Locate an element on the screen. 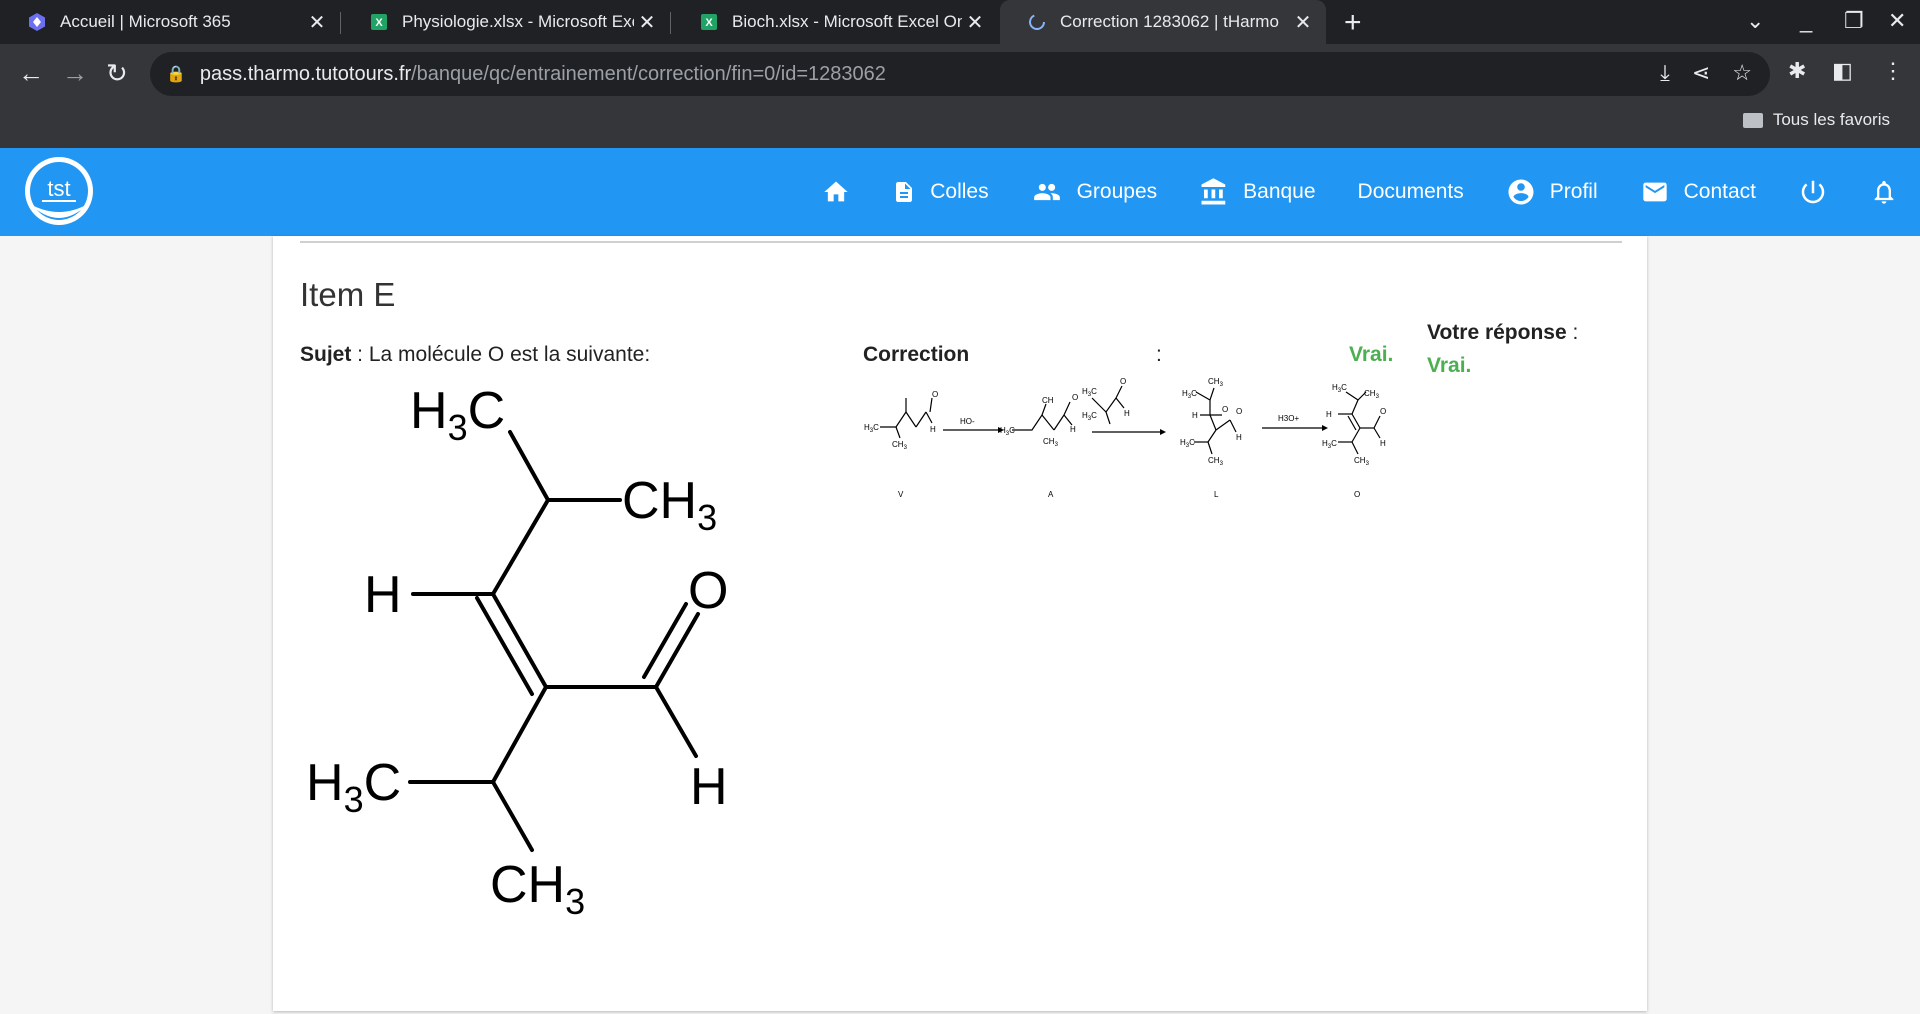  excel-icon: X is located at coordinates (709, 22).